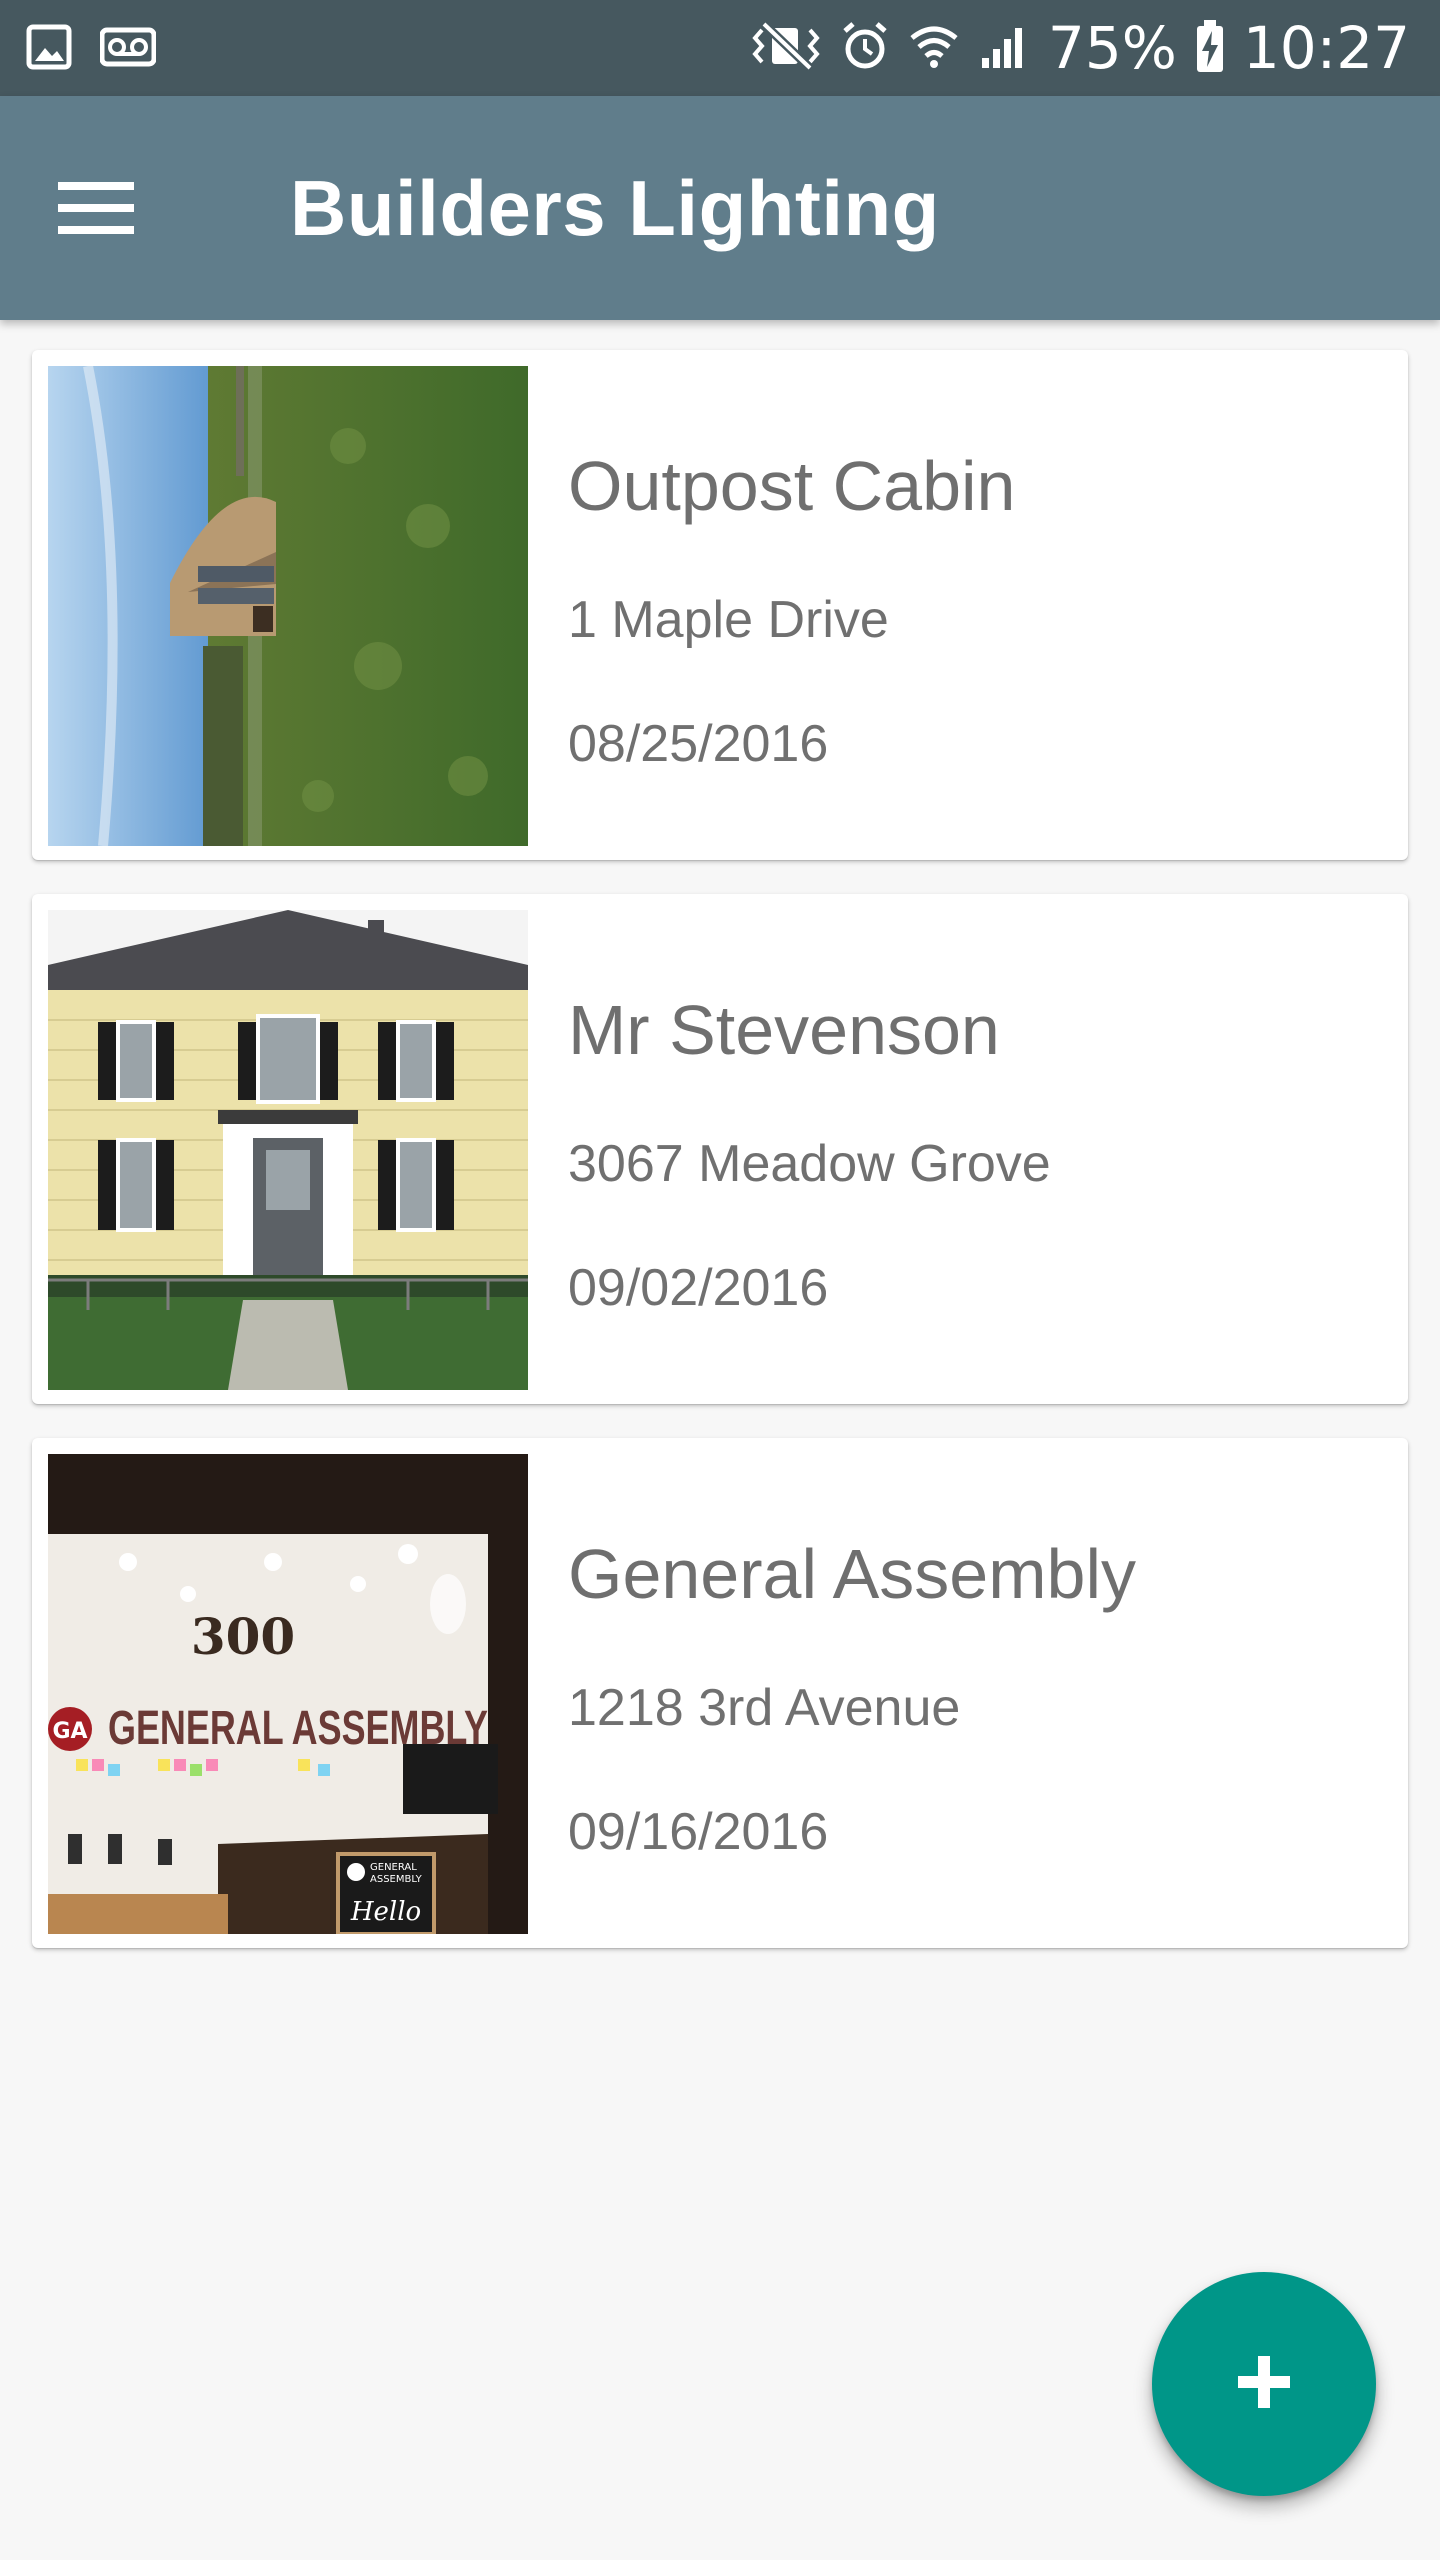 The image size is (1440, 2560). I want to click on app-bar: Builders Lighting, so click(720, 208).